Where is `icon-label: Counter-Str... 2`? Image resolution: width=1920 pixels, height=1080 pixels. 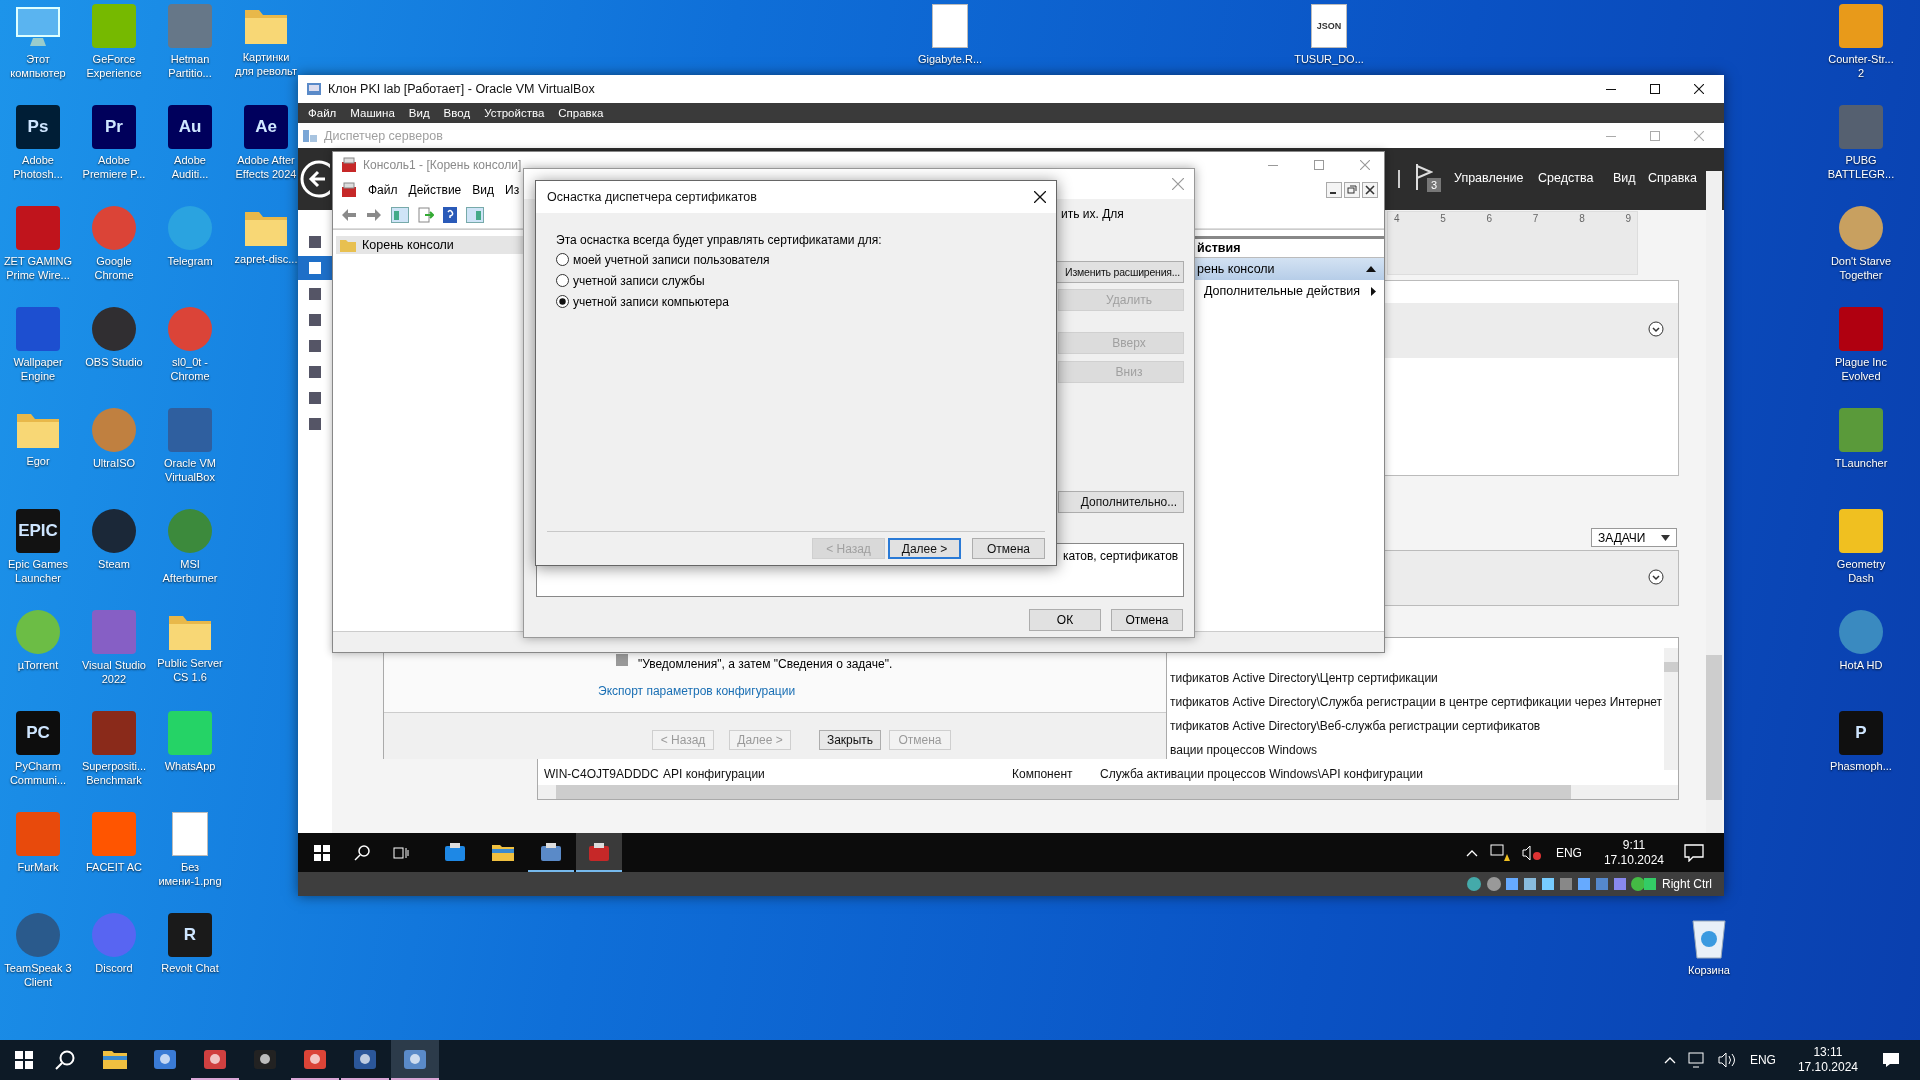
icon-label: Counter-Str... 2 is located at coordinates (1861, 66).